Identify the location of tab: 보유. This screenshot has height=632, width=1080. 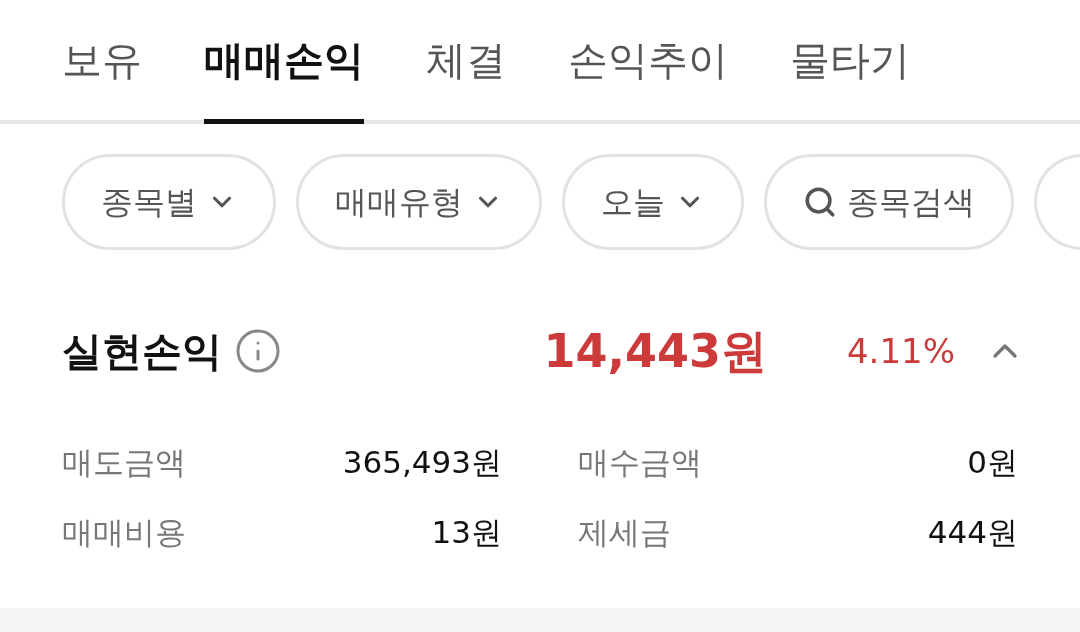
(102, 62).